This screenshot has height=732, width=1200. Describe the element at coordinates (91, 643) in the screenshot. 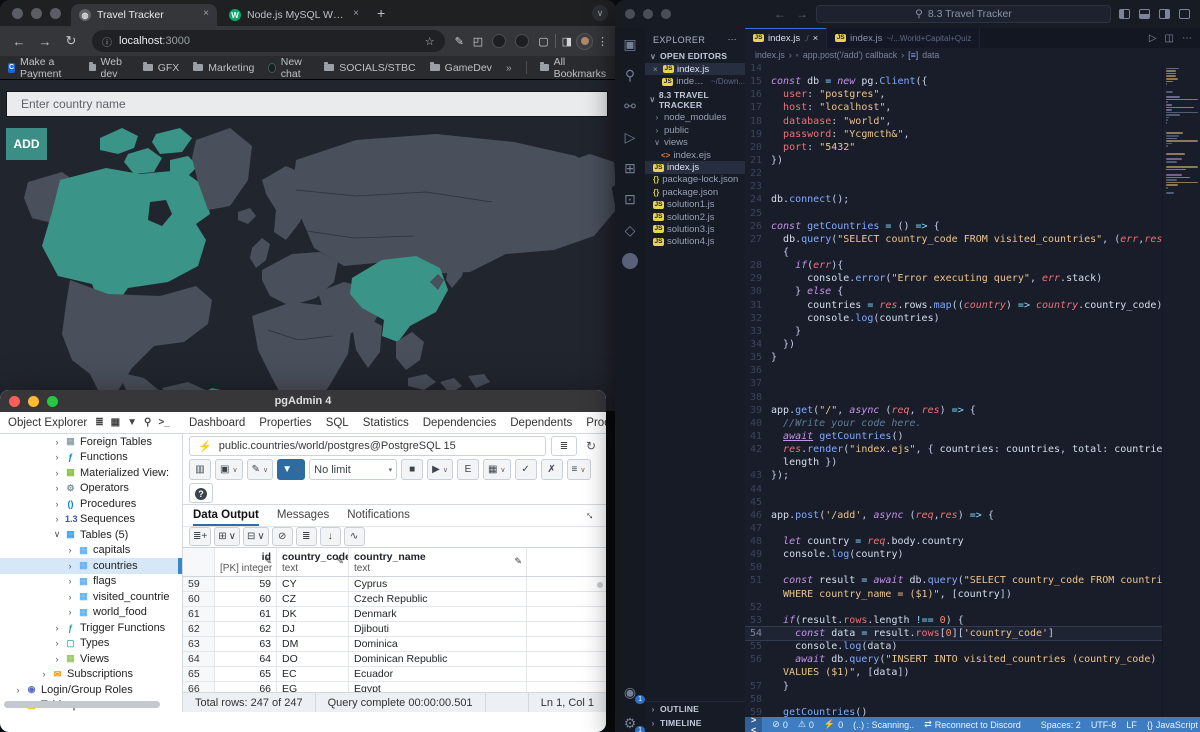

I see `tree-item-types: › ▢ Types` at that location.